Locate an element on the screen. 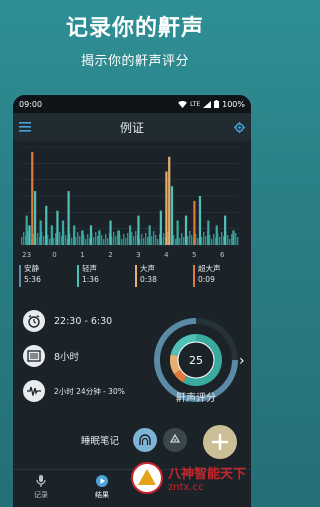 This screenshot has width=320, height=507. nav-results: 结果 is located at coordinates (102, 487).